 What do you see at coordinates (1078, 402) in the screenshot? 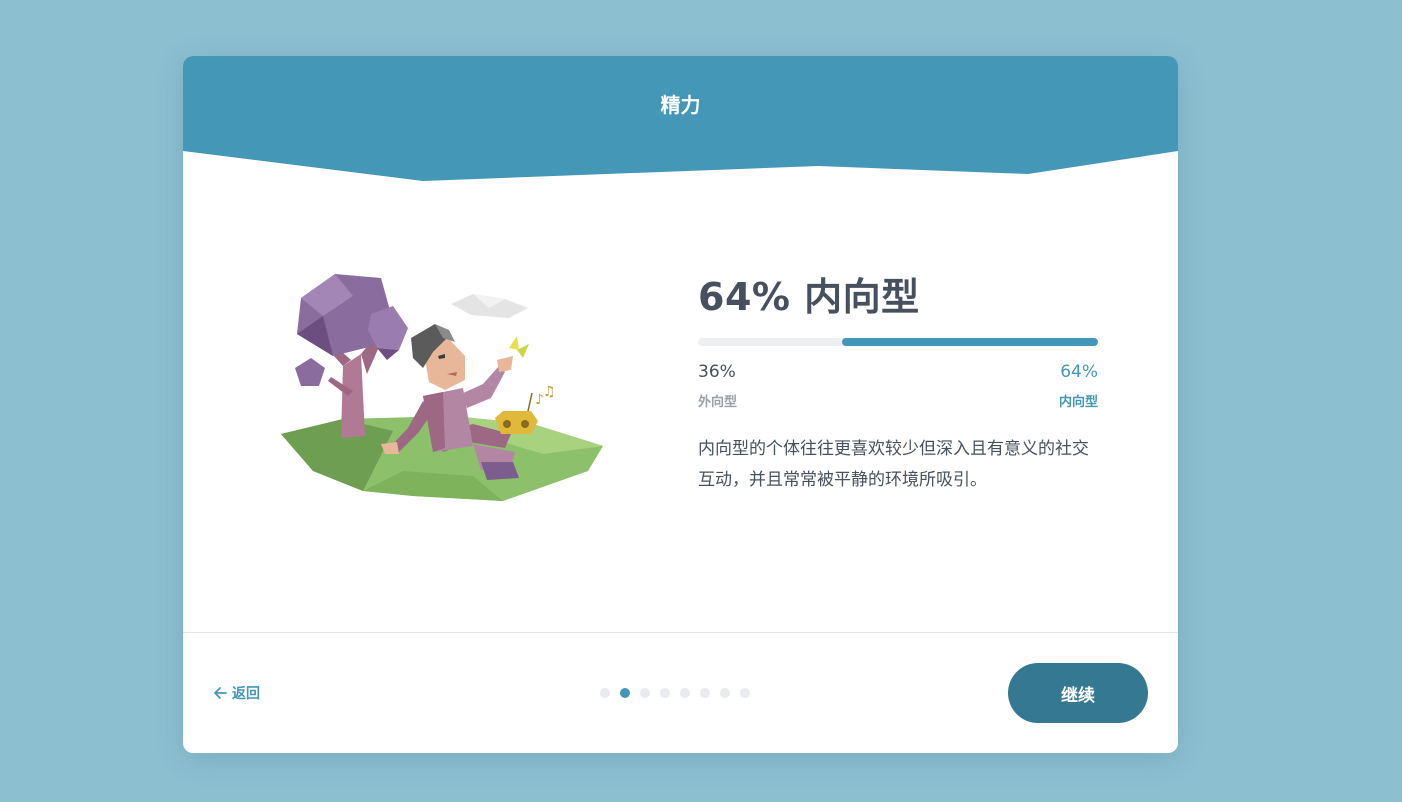
I see `introvert-label: 内向型` at bounding box center [1078, 402].